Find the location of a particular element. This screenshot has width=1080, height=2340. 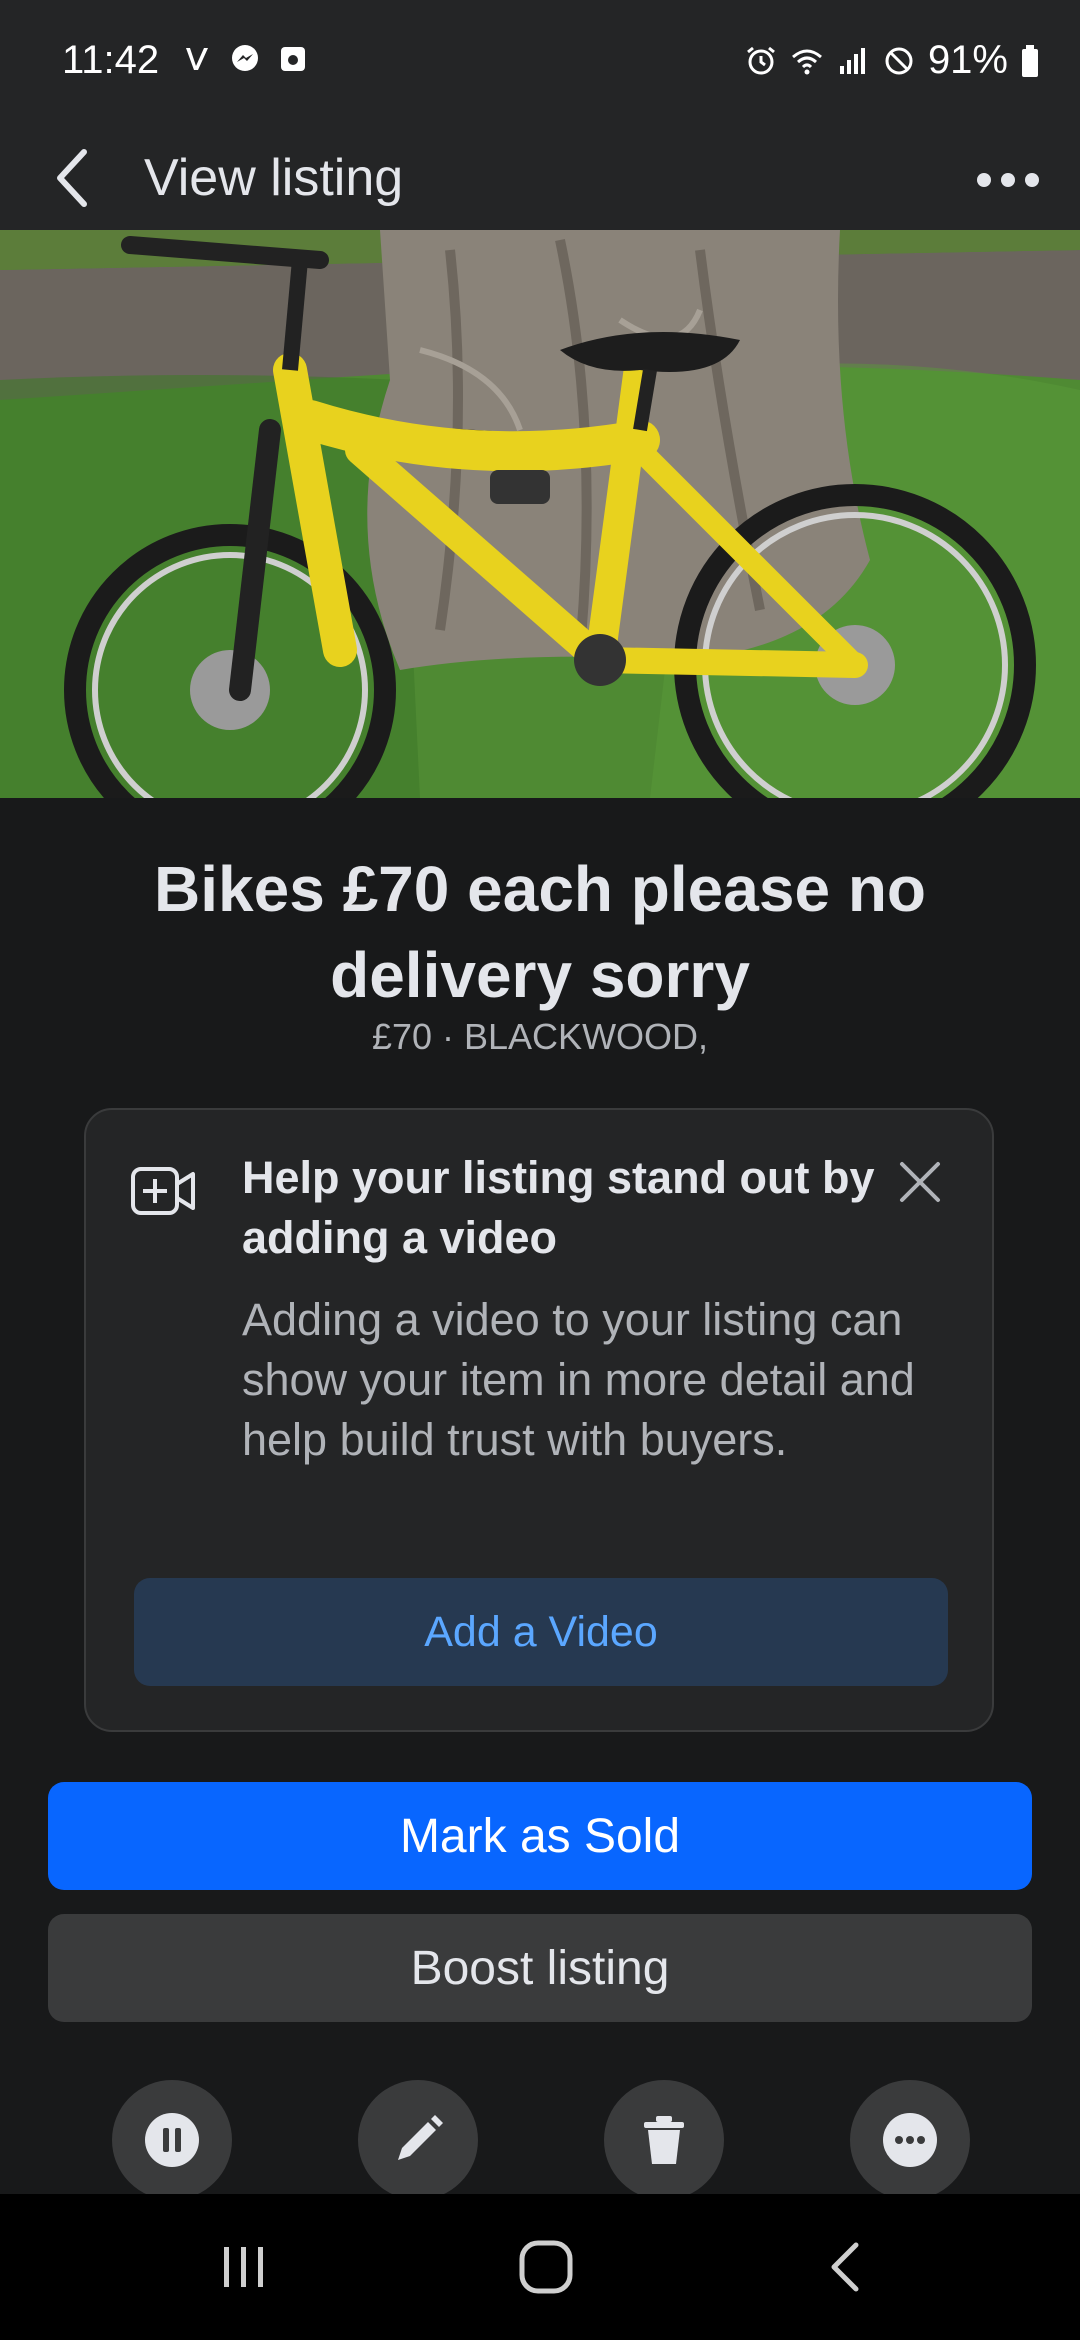

more-options-icon is located at coordinates (1008, 178).